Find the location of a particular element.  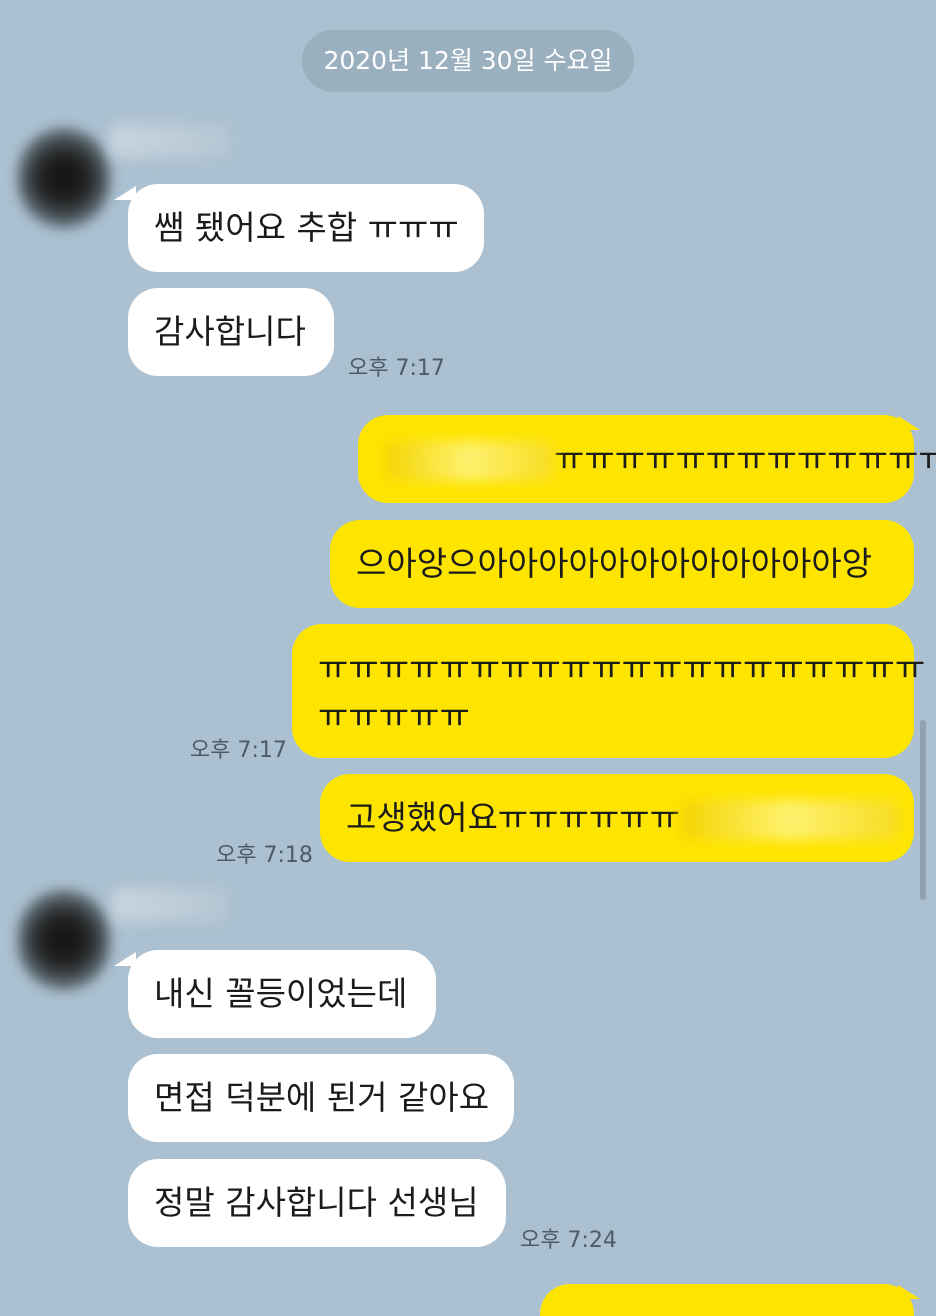

scrollbar-thumb is located at coordinates (923, 810).